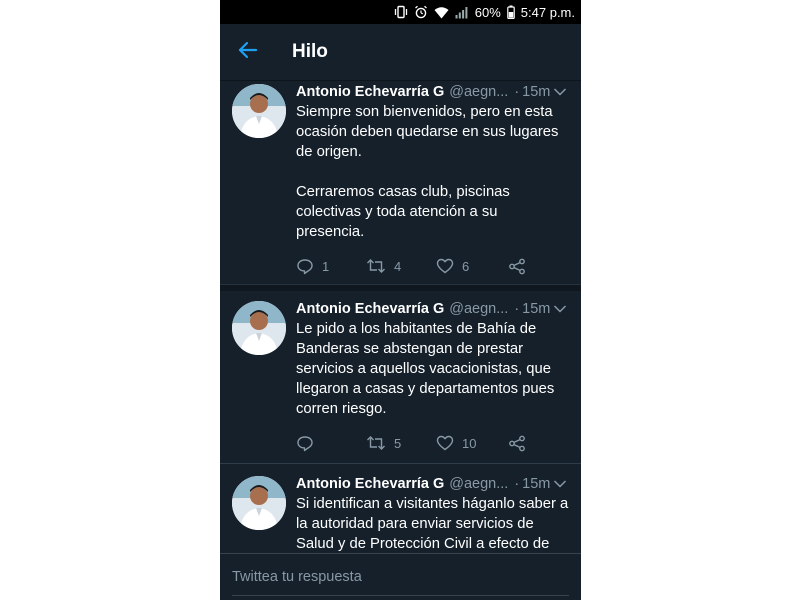 The height and width of the screenshot is (600, 800). I want to click on tweet-actions: 5 10, so click(432, 443).